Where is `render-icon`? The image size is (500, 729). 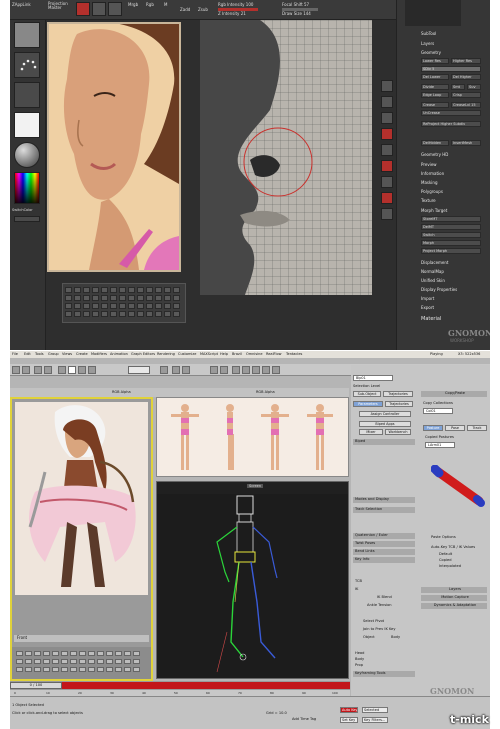
render-icon is located at coordinates (276, 370).